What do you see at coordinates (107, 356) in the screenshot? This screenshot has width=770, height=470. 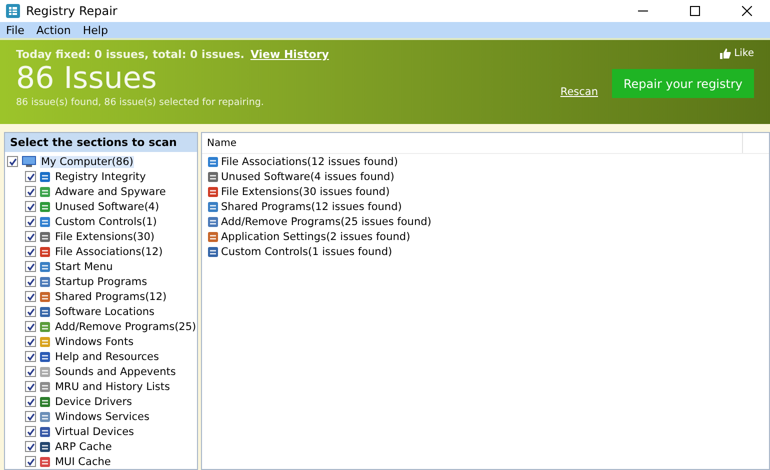 I see `tree-item: Help and Resources` at bounding box center [107, 356].